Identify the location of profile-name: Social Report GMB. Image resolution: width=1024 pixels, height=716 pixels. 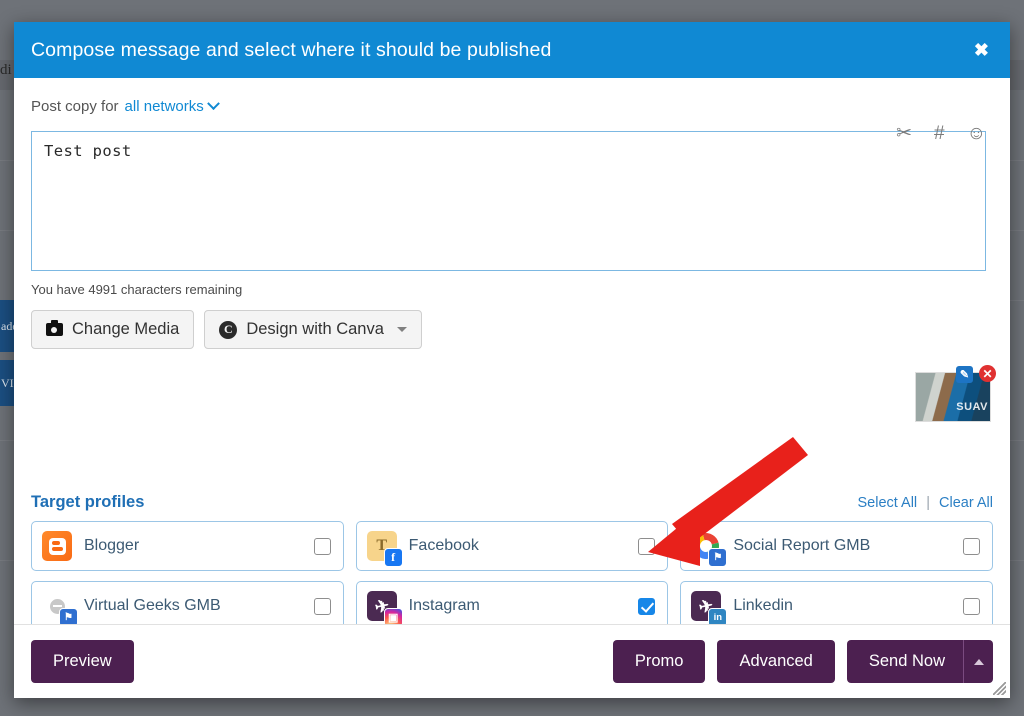
(802, 545).